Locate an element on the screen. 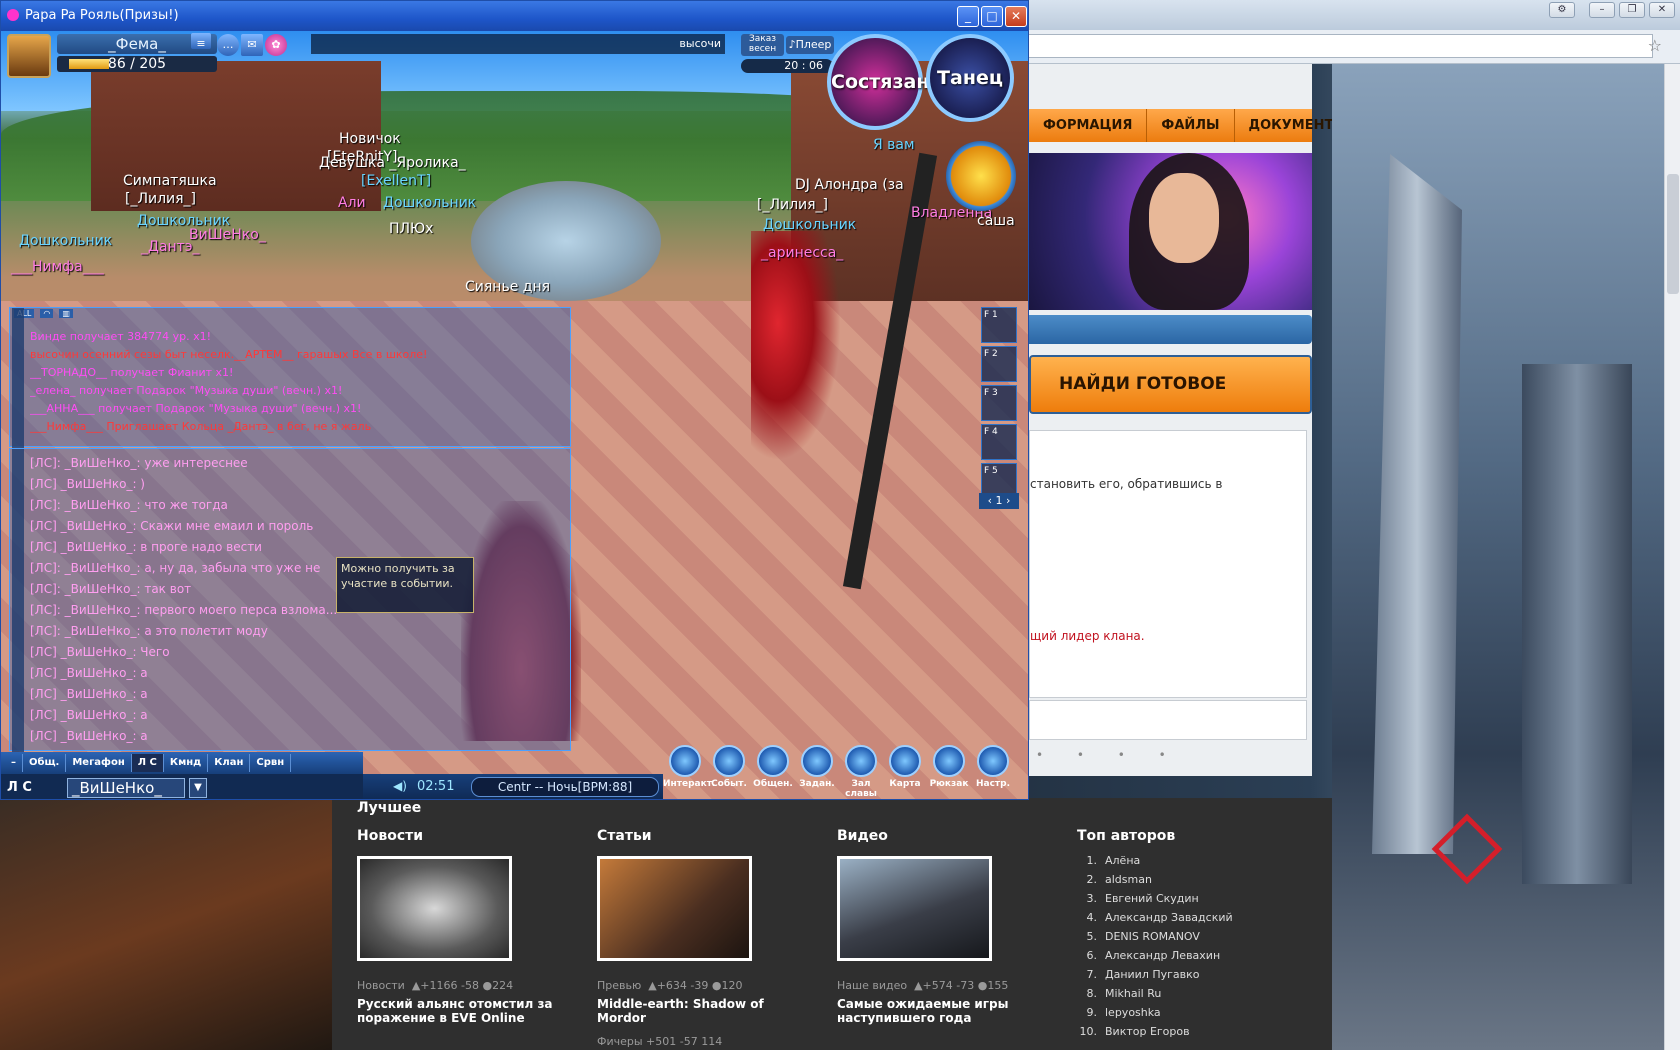 This screenshot has width=1680, height=1050. vote-icon: ▲ is located at coordinates (918, 985).